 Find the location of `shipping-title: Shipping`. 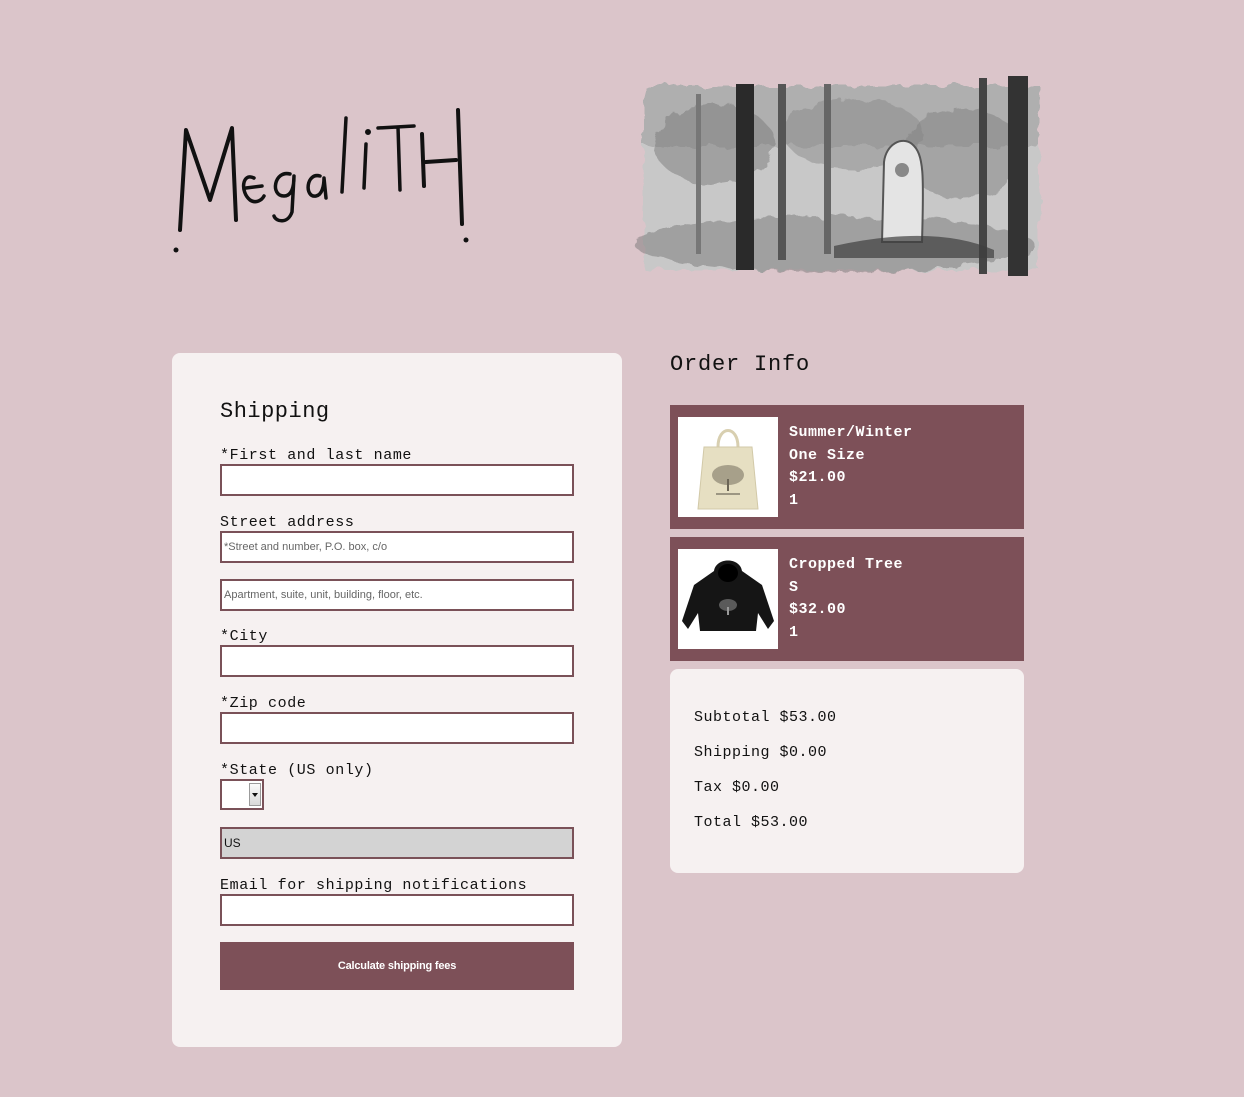

shipping-title: Shipping is located at coordinates (275, 411).